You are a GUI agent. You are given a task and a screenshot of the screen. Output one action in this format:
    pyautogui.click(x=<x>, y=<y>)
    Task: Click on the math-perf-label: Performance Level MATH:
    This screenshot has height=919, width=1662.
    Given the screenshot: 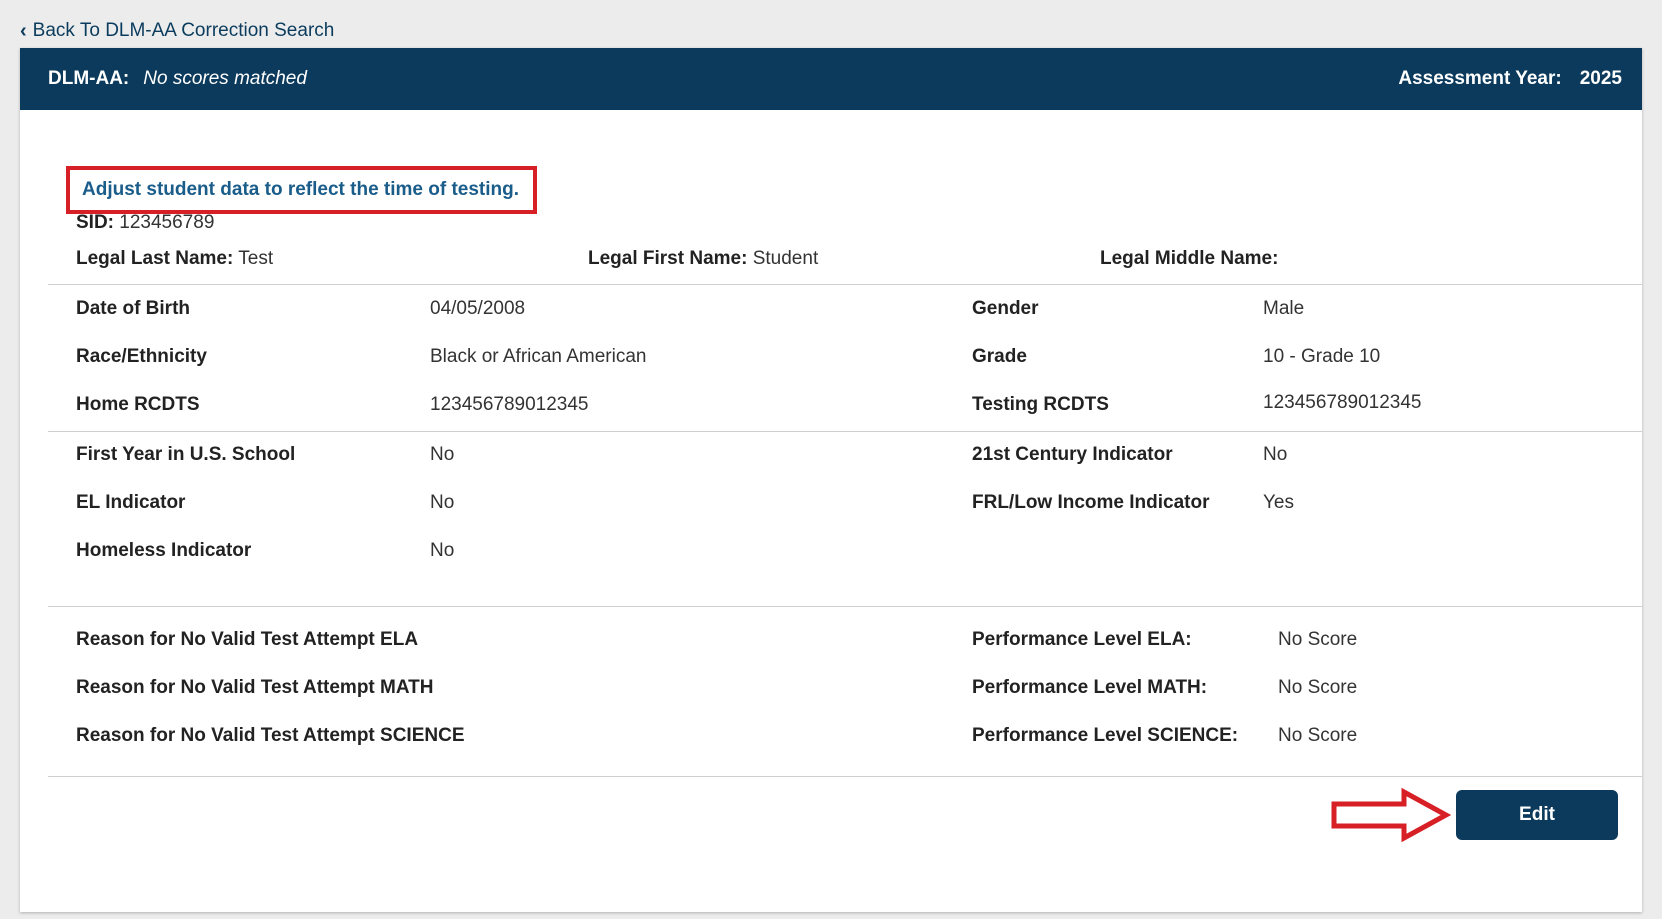 What is the action you would take?
    pyautogui.click(x=1090, y=687)
    